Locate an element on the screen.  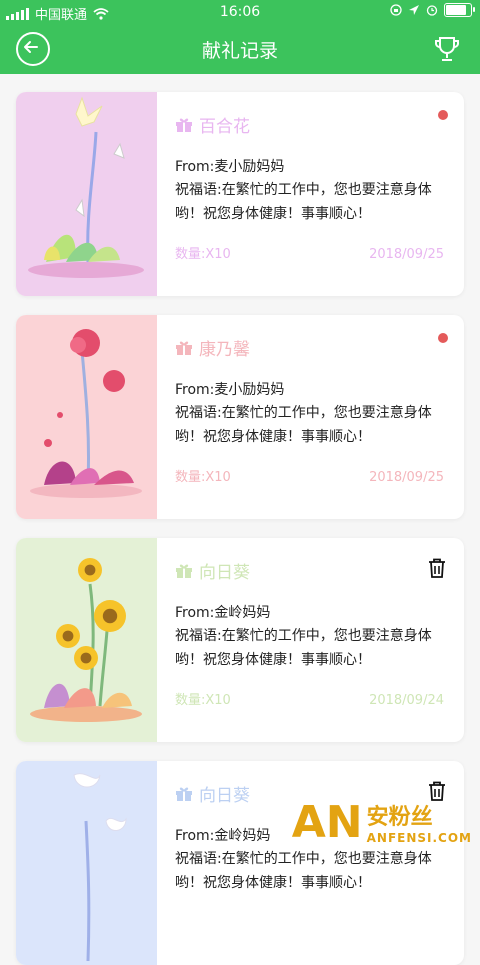
location-icon is located at coordinates (414, 10).